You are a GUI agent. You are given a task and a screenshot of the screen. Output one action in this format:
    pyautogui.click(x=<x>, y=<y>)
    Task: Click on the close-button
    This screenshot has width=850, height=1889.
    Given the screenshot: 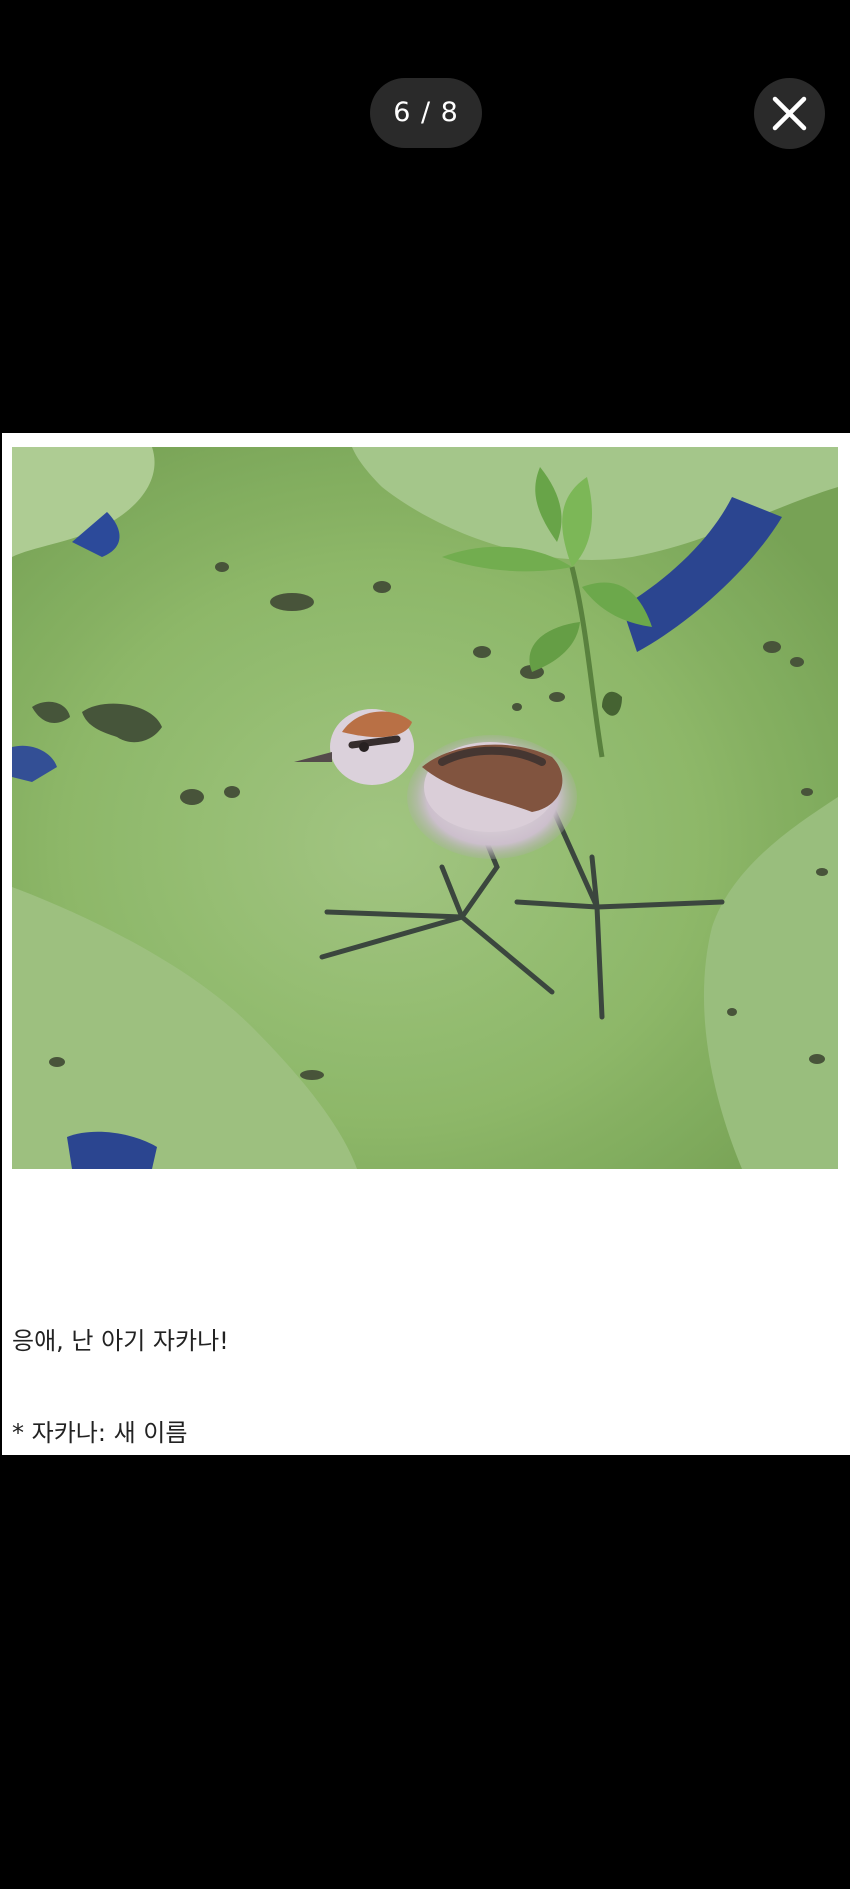 What is the action you would take?
    pyautogui.click(x=789, y=113)
    